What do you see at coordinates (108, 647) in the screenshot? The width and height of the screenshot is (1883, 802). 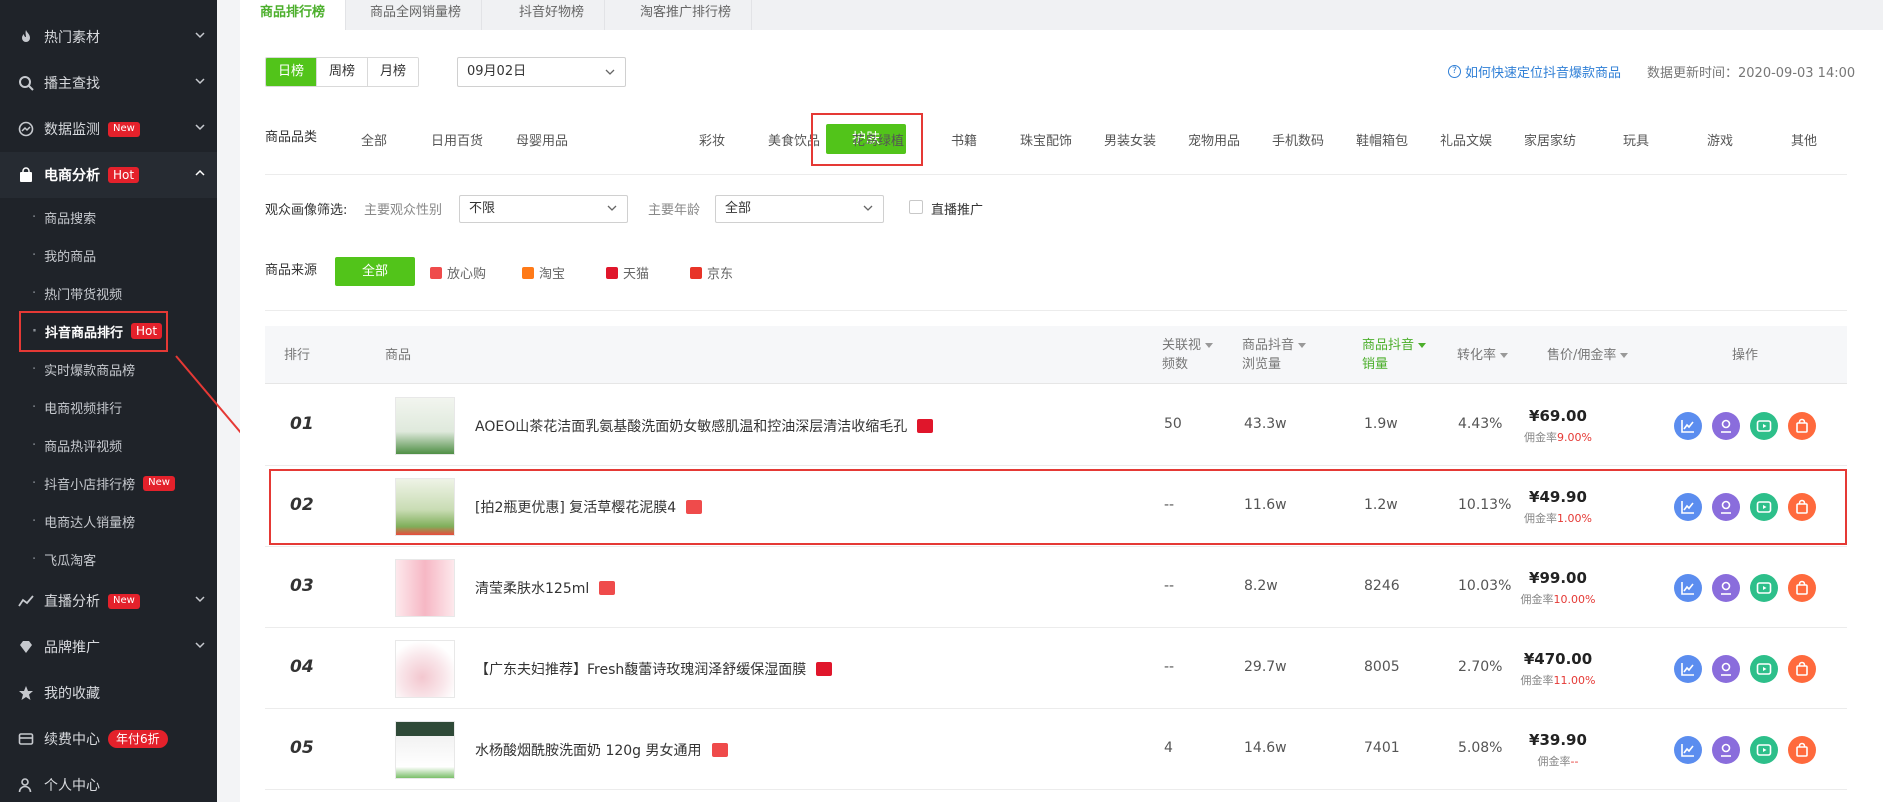 I see `sidebar-item-brand-promo: 品牌推广` at bounding box center [108, 647].